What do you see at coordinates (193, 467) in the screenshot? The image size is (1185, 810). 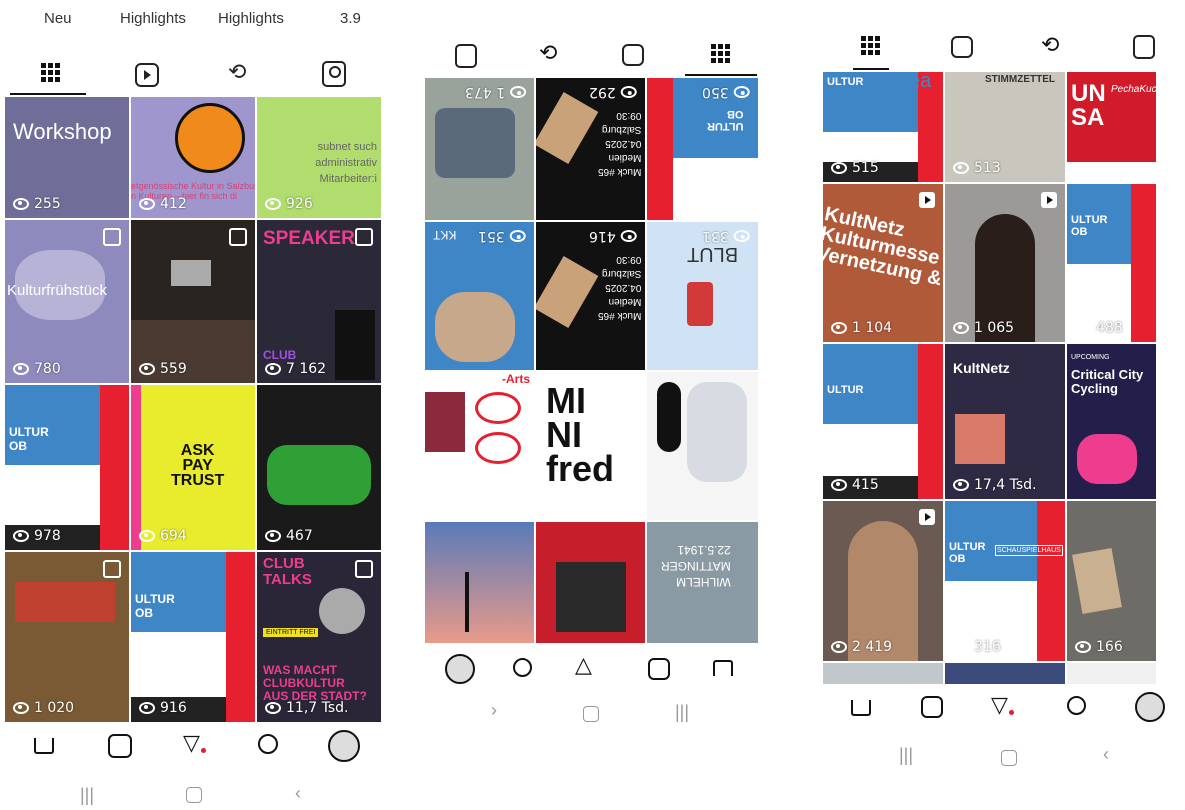 I see `grid-post: ASK PAY TRUST 694` at bounding box center [193, 467].